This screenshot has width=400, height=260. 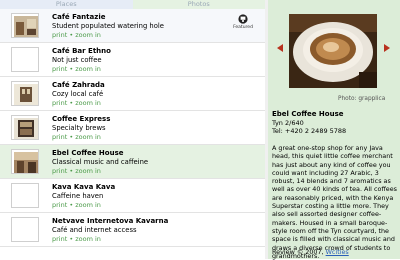 I want to click on place-address: Tyn 2/640, so click(x=288, y=123).